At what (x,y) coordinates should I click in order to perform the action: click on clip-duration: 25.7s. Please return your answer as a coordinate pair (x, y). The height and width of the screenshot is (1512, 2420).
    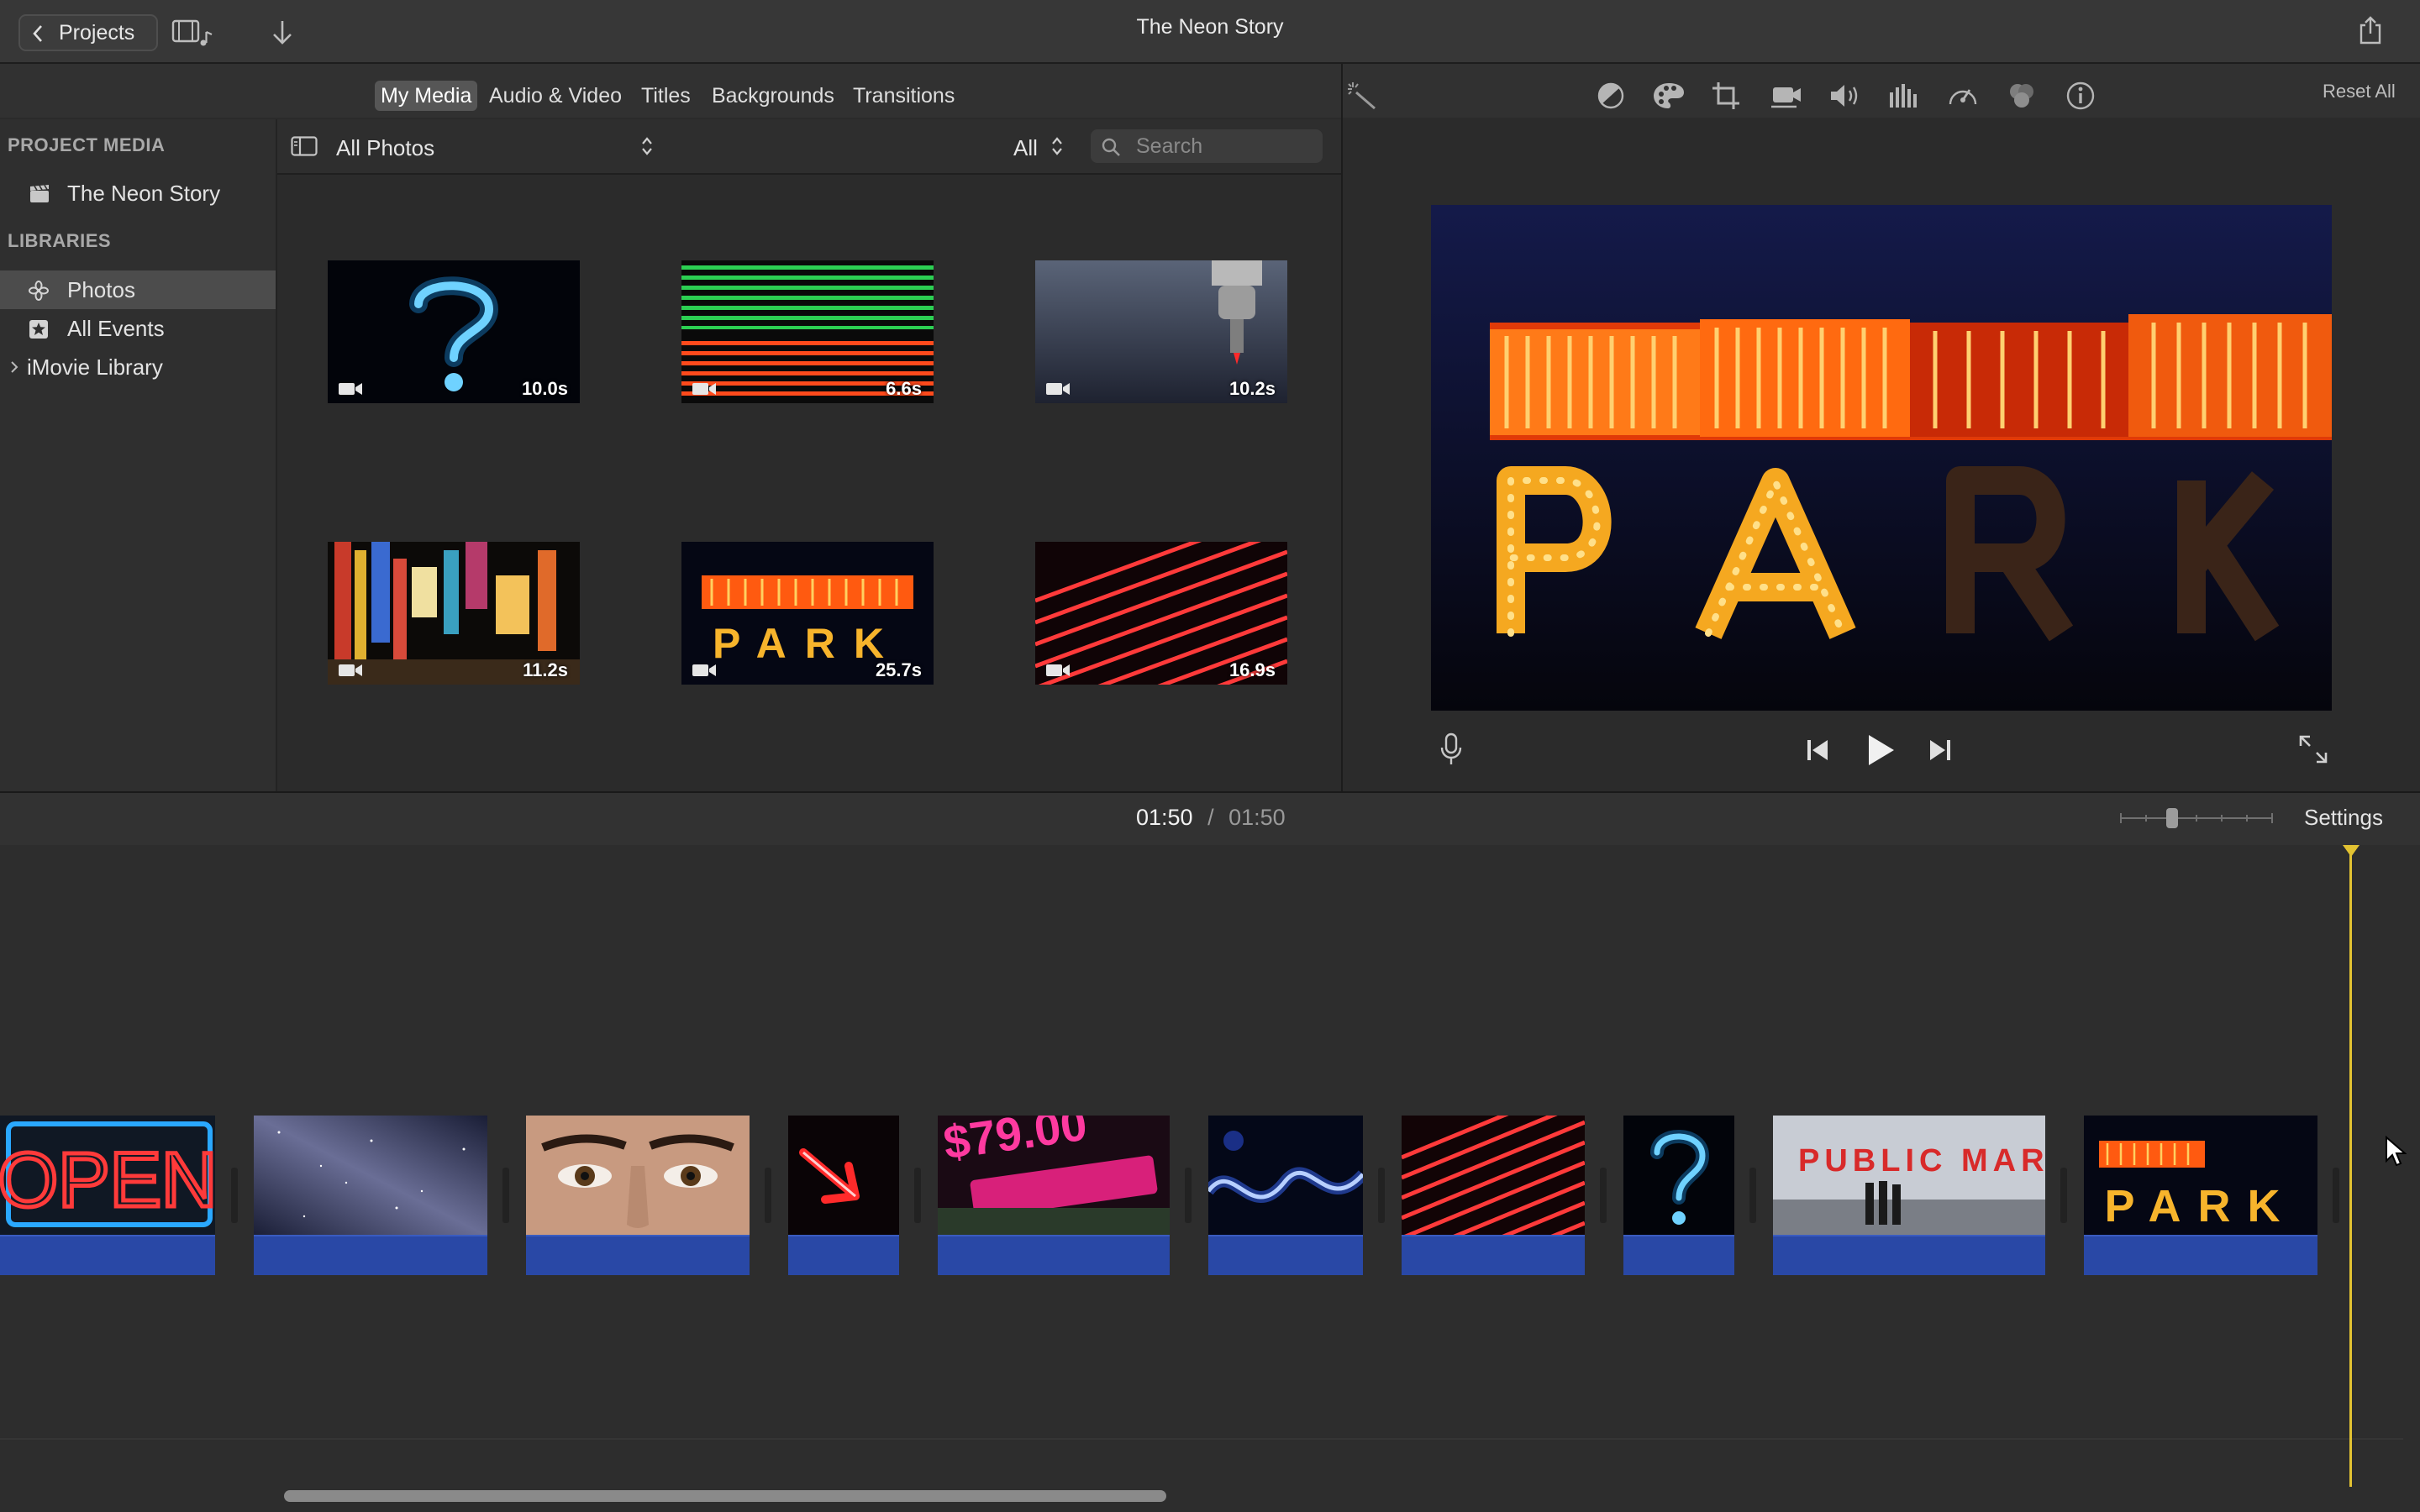
    Looking at the image, I should click on (899, 669).